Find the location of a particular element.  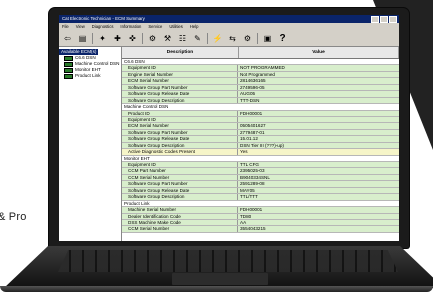

value-cell: 15.01.12 is located at coordinates (249, 139).